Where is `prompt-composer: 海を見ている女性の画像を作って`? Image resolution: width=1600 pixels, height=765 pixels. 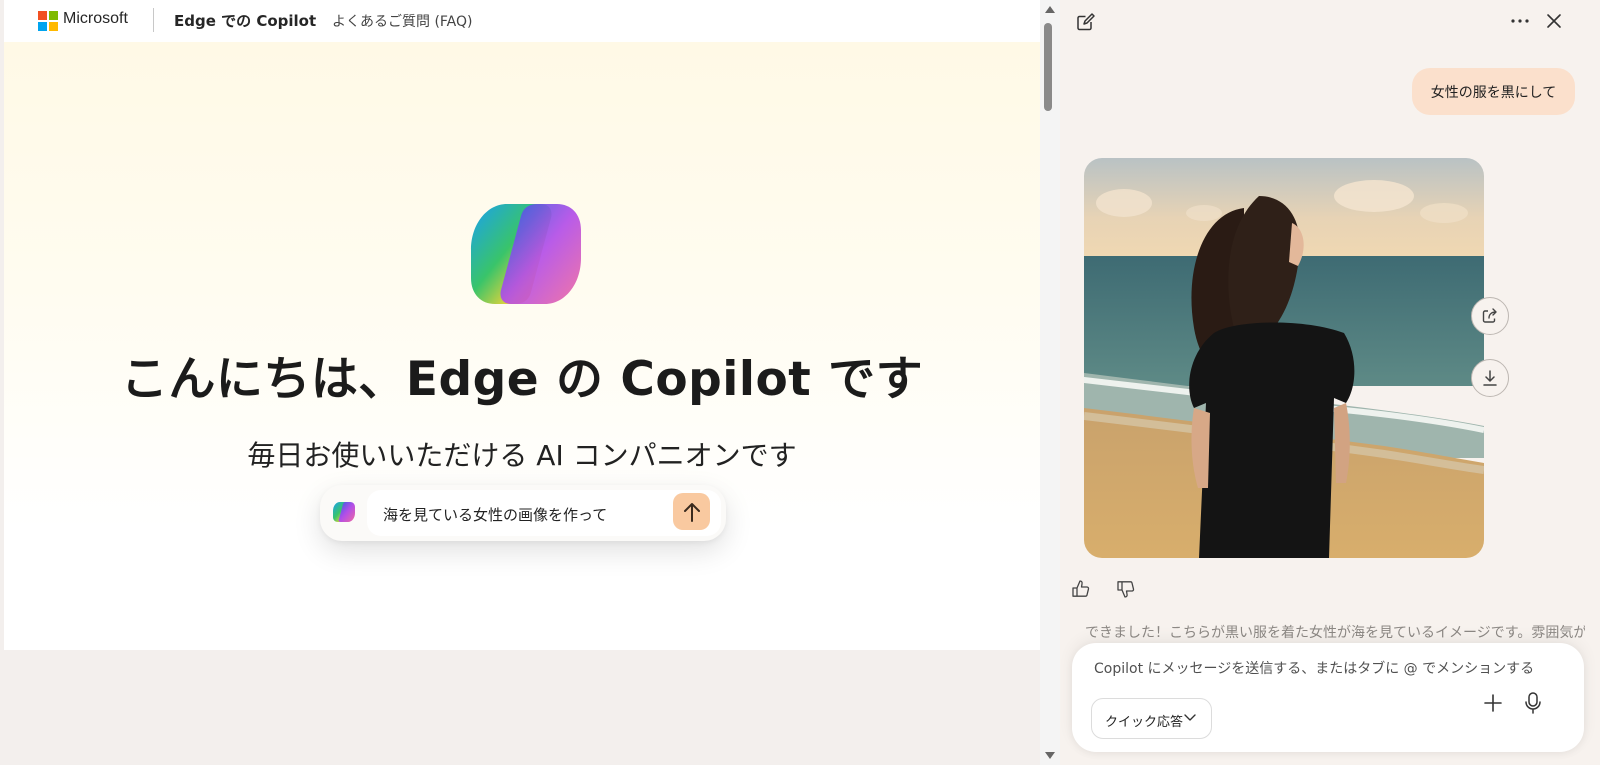
prompt-composer: 海を見ている女性の画像を作って is located at coordinates (523, 513).